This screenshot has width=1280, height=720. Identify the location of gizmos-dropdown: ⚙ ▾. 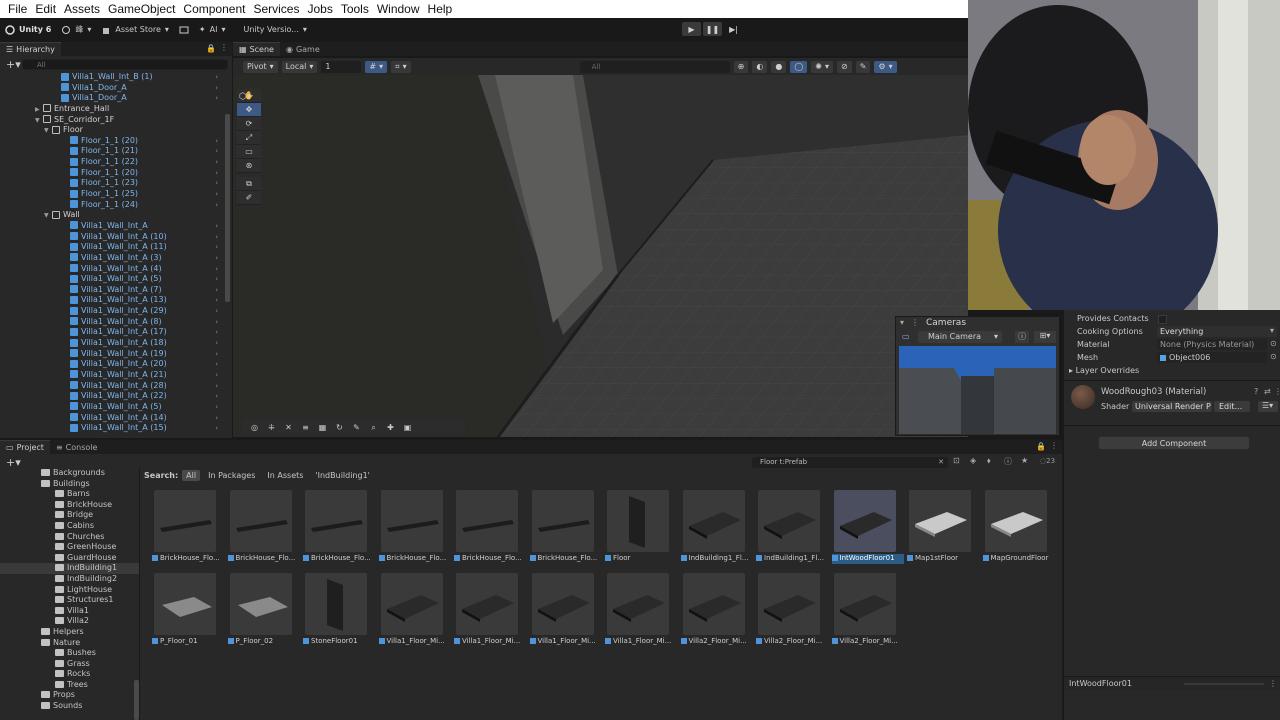
(885, 66).